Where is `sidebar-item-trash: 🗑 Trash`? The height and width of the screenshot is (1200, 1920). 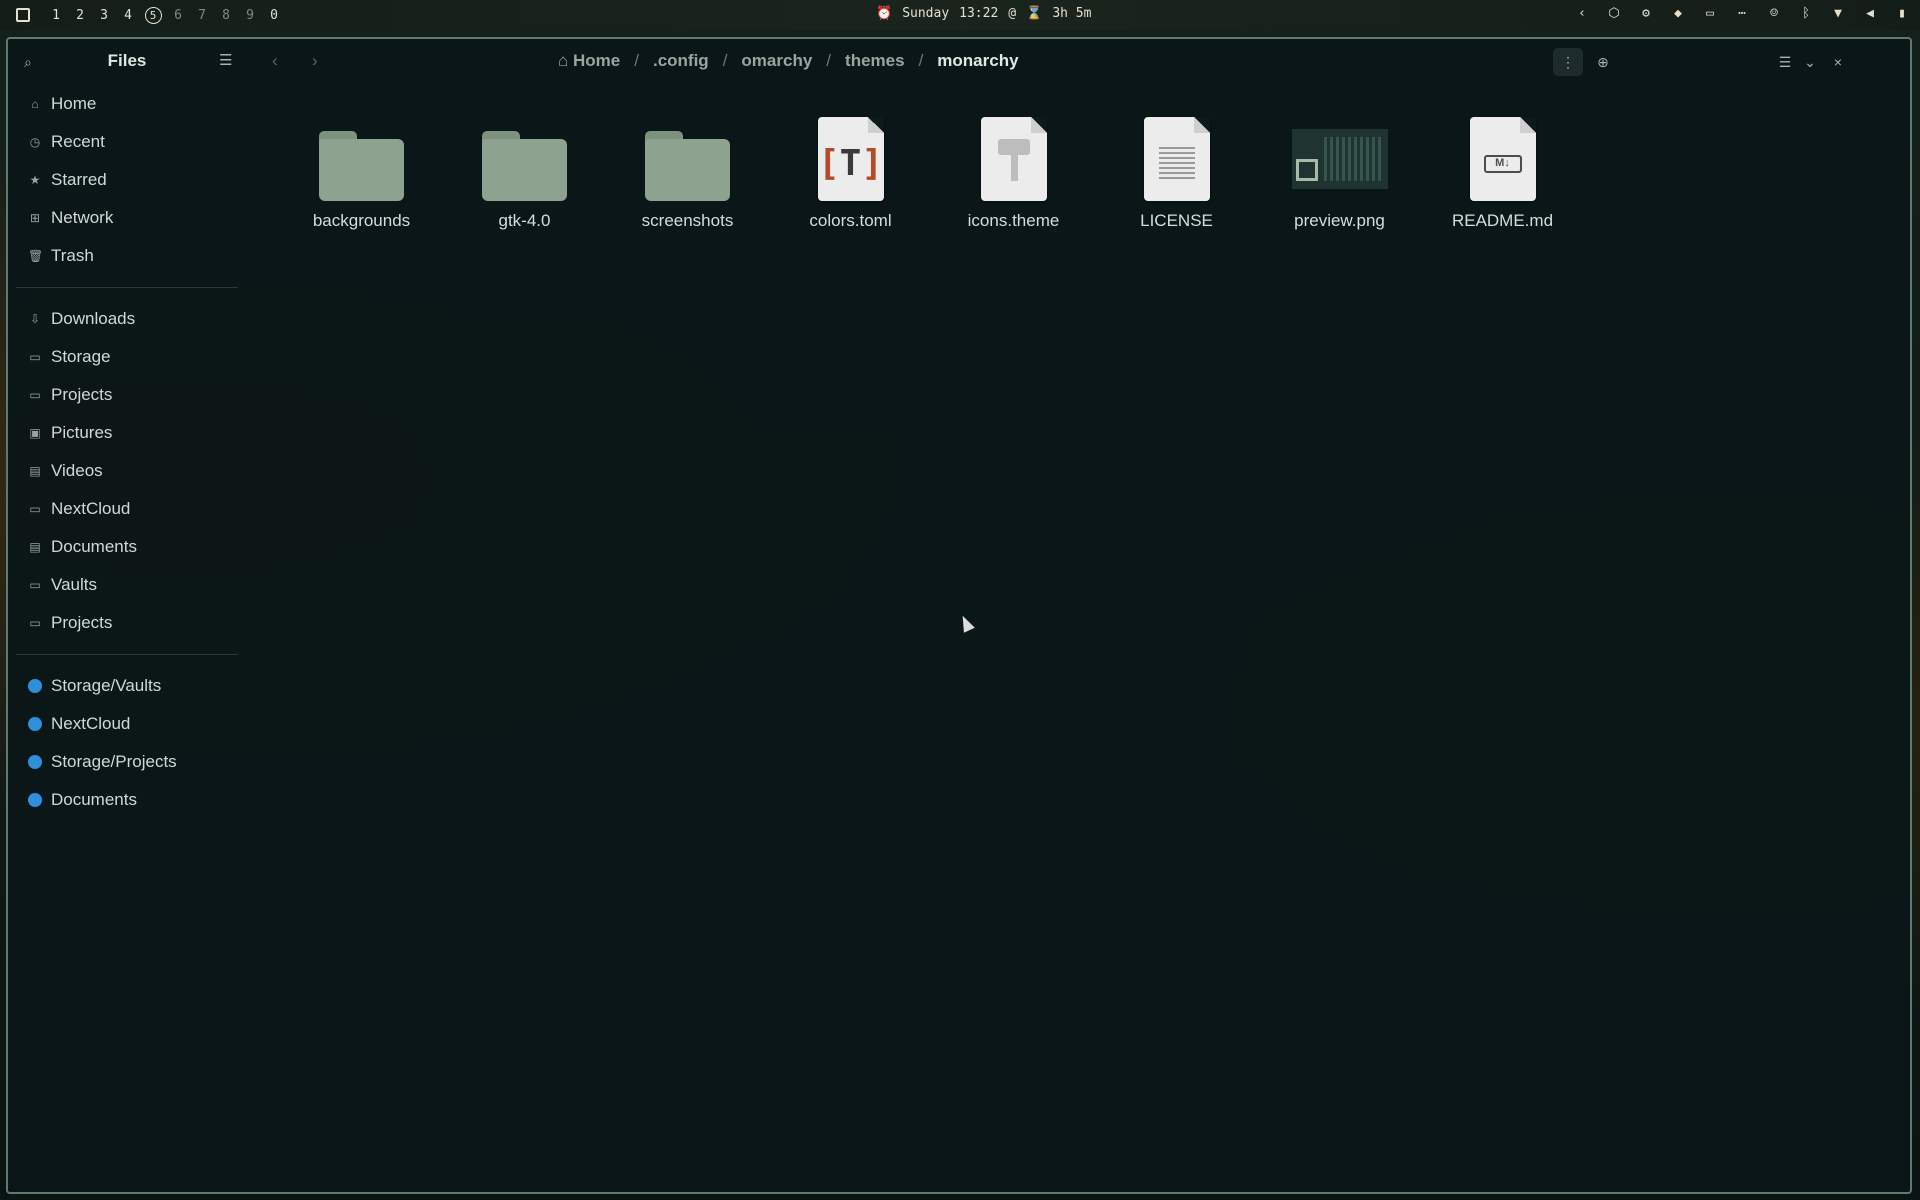 sidebar-item-trash: 🗑 Trash is located at coordinates (127, 256).